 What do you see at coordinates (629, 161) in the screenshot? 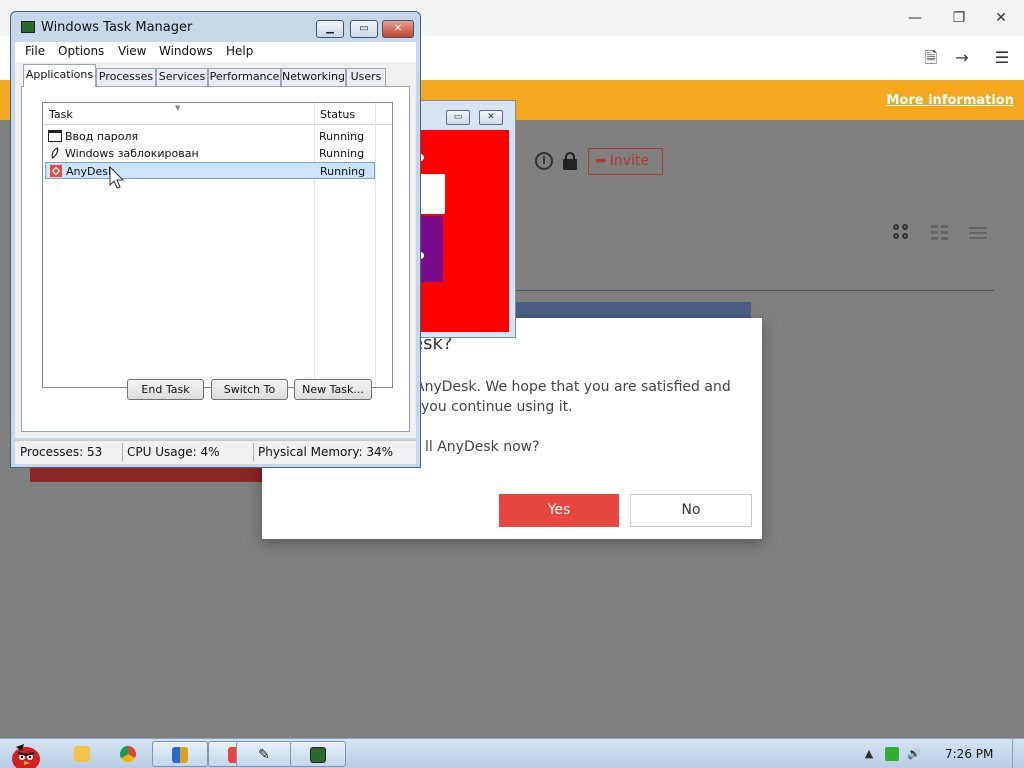
I see `invite-label: Invite` at bounding box center [629, 161].